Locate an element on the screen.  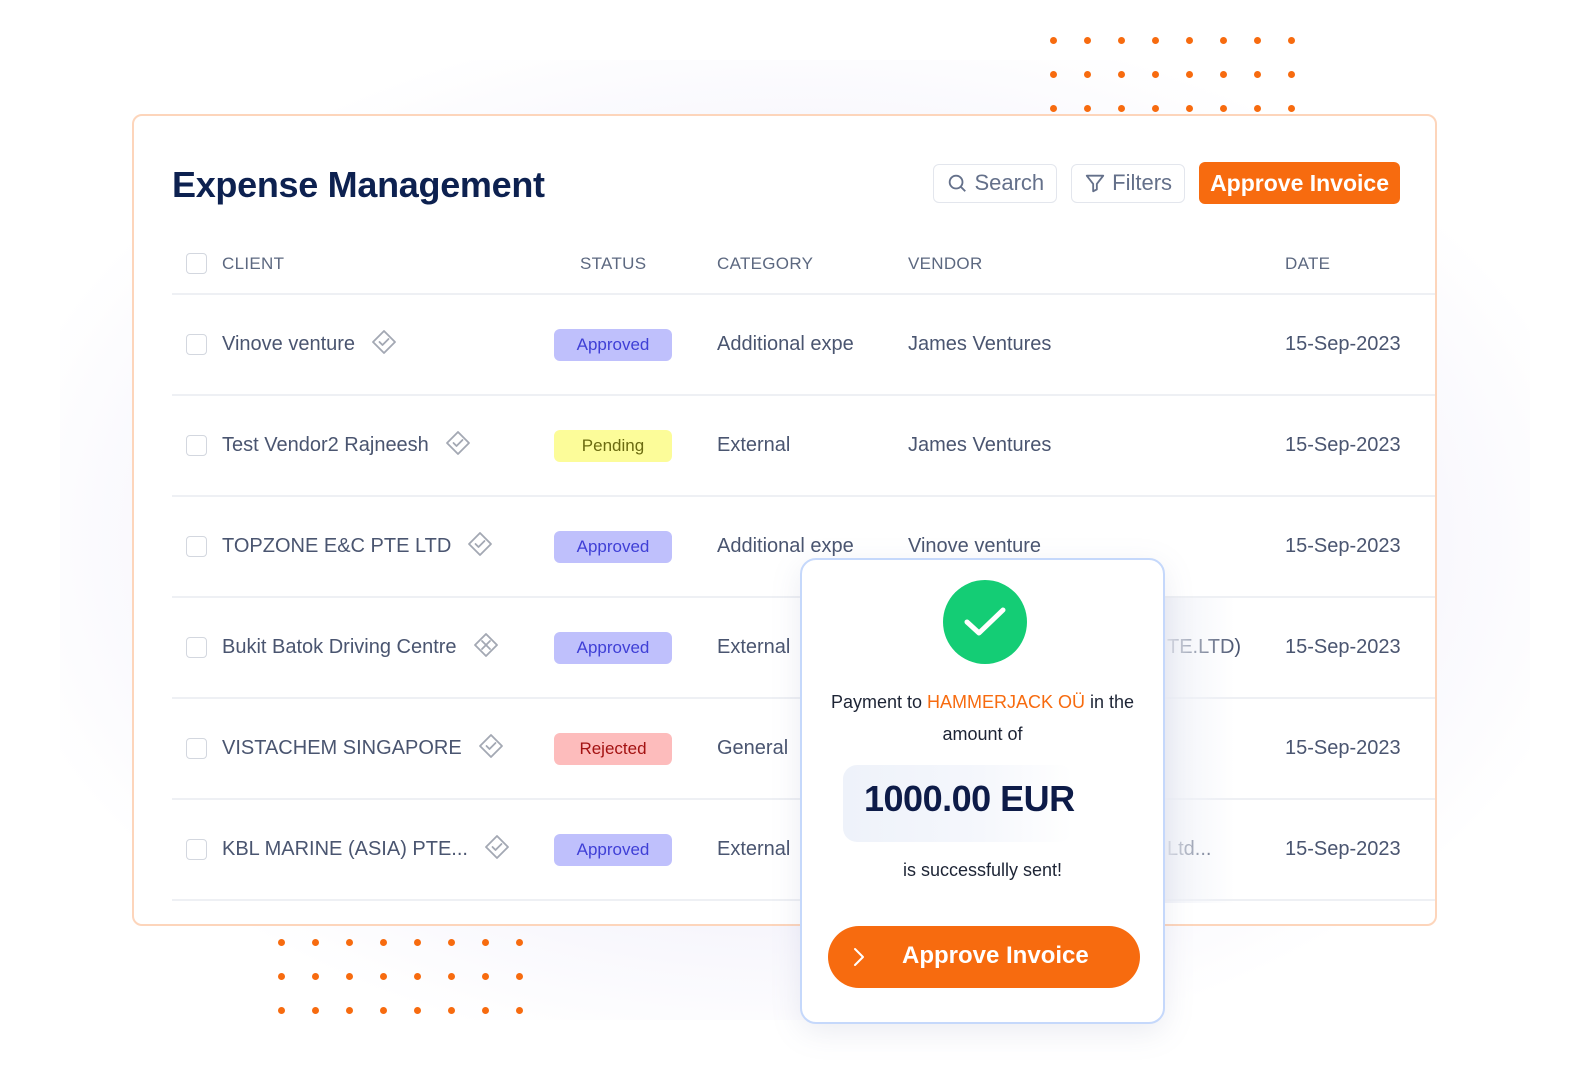
page-title: Expense Management is located at coordinates (358, 184).